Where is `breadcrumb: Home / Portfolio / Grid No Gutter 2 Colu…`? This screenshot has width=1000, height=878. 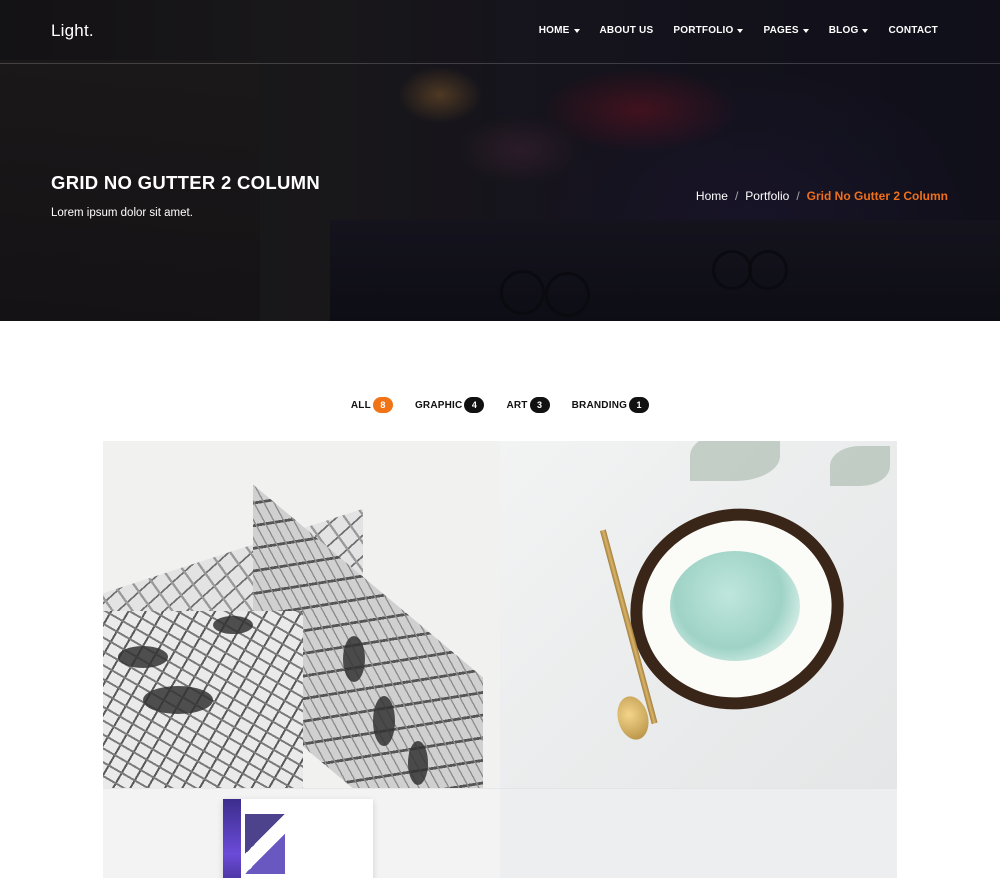 breadcrumb: Home / Portfolio / Grid No Gutter 2 Colu… is located at coordinates (822, 196).